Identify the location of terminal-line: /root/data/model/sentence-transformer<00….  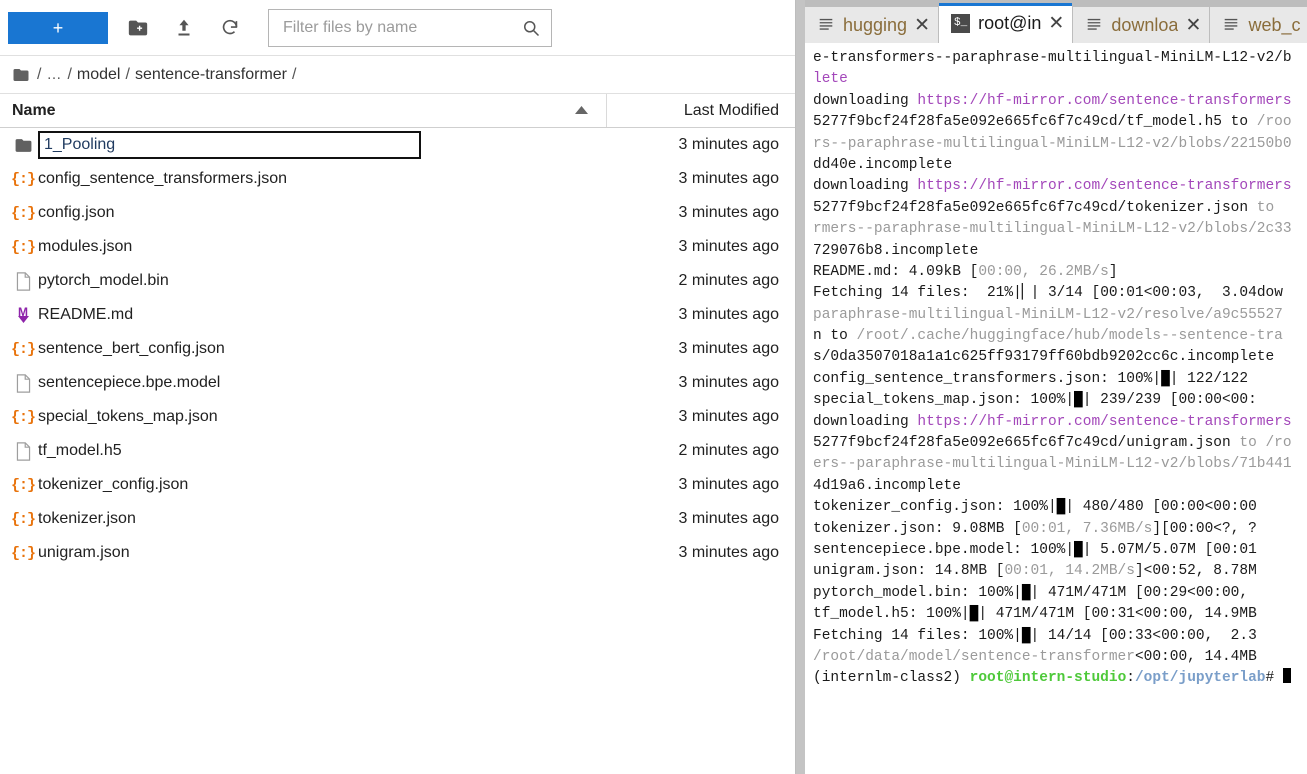
(1035, 656).